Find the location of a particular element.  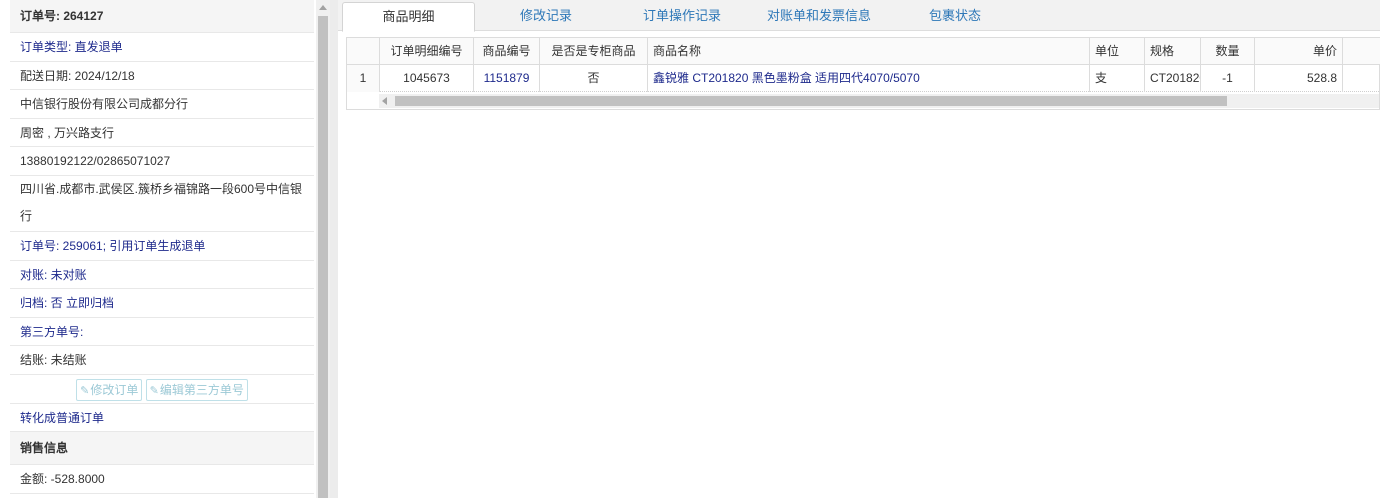

cell-product-name: 鑫锐雅 CT201820 黑色墨粉盒 适用四代4070/5070 is located at coordinates (869, 78).